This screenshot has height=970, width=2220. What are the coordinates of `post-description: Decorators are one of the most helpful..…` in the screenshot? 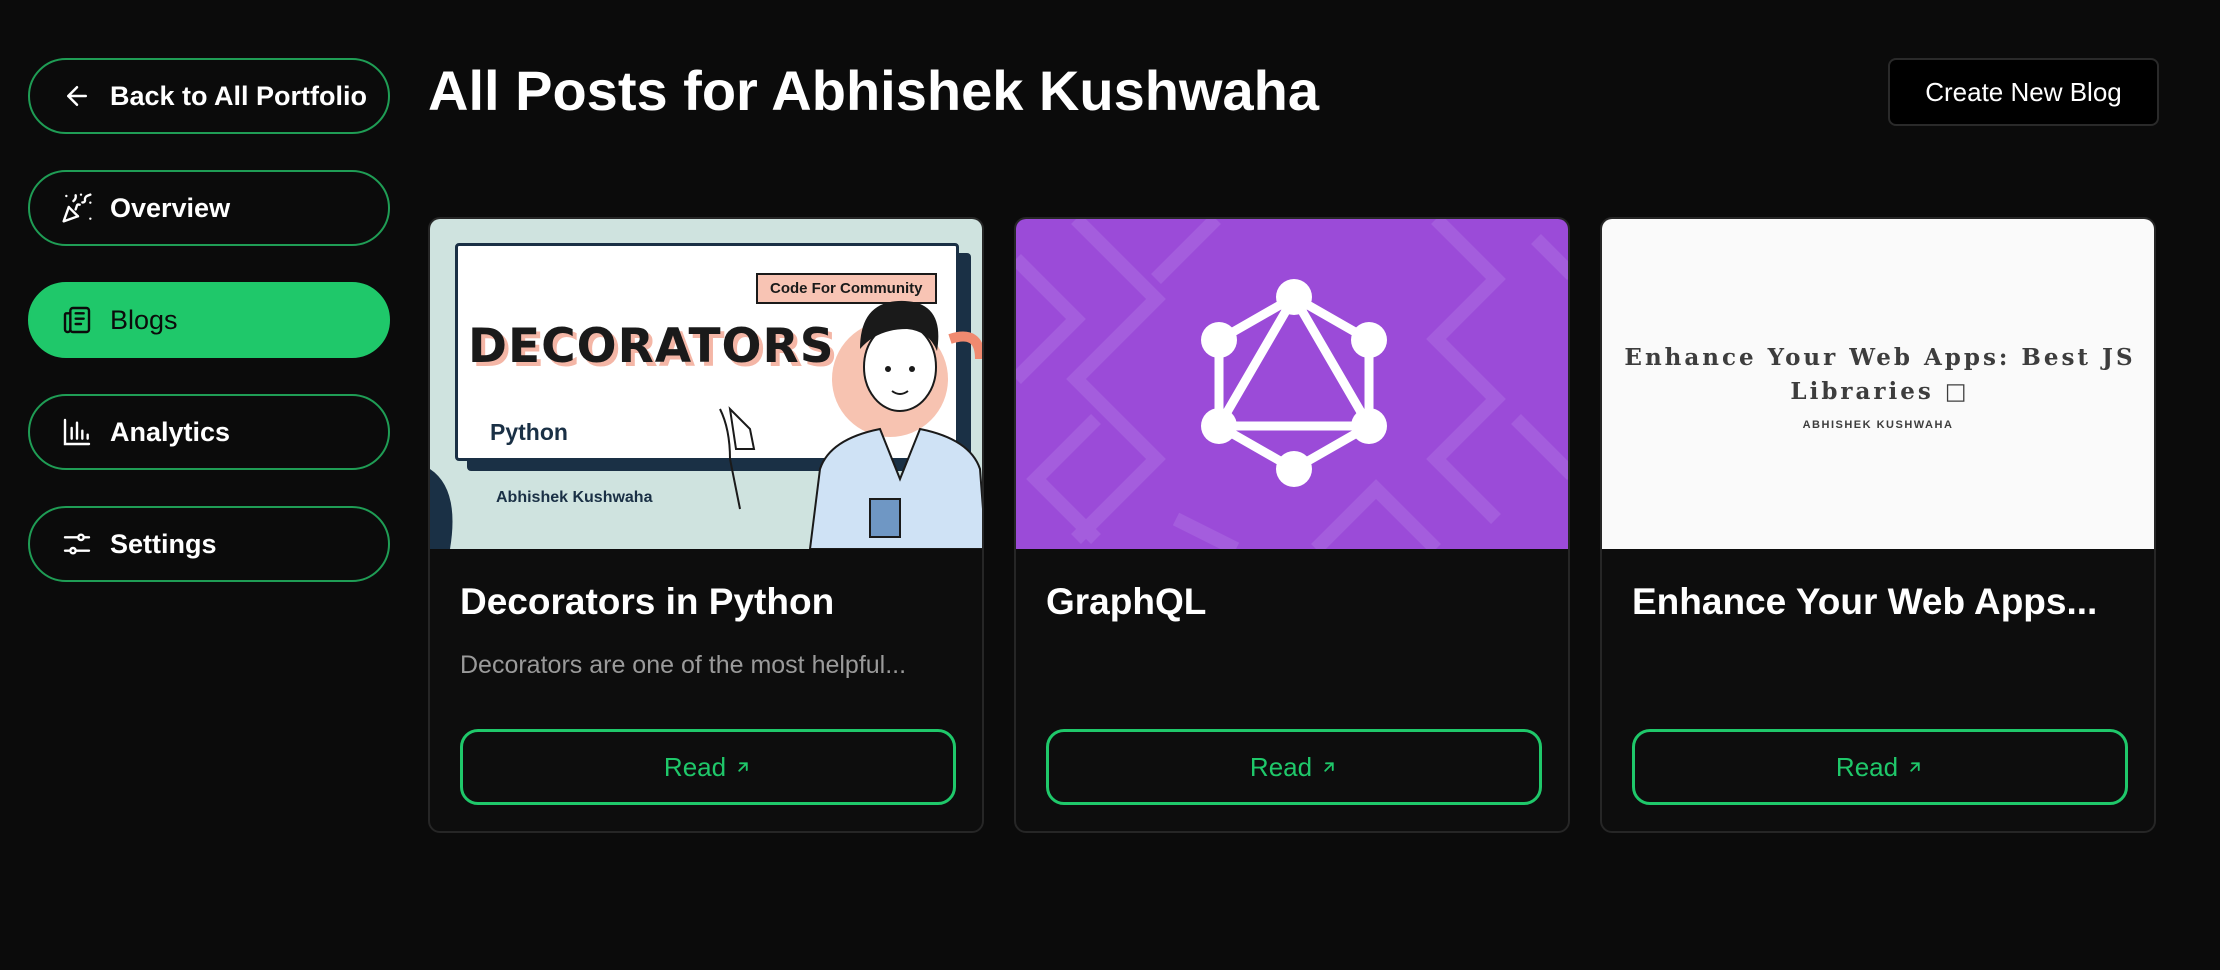 It's located at (683, 665).